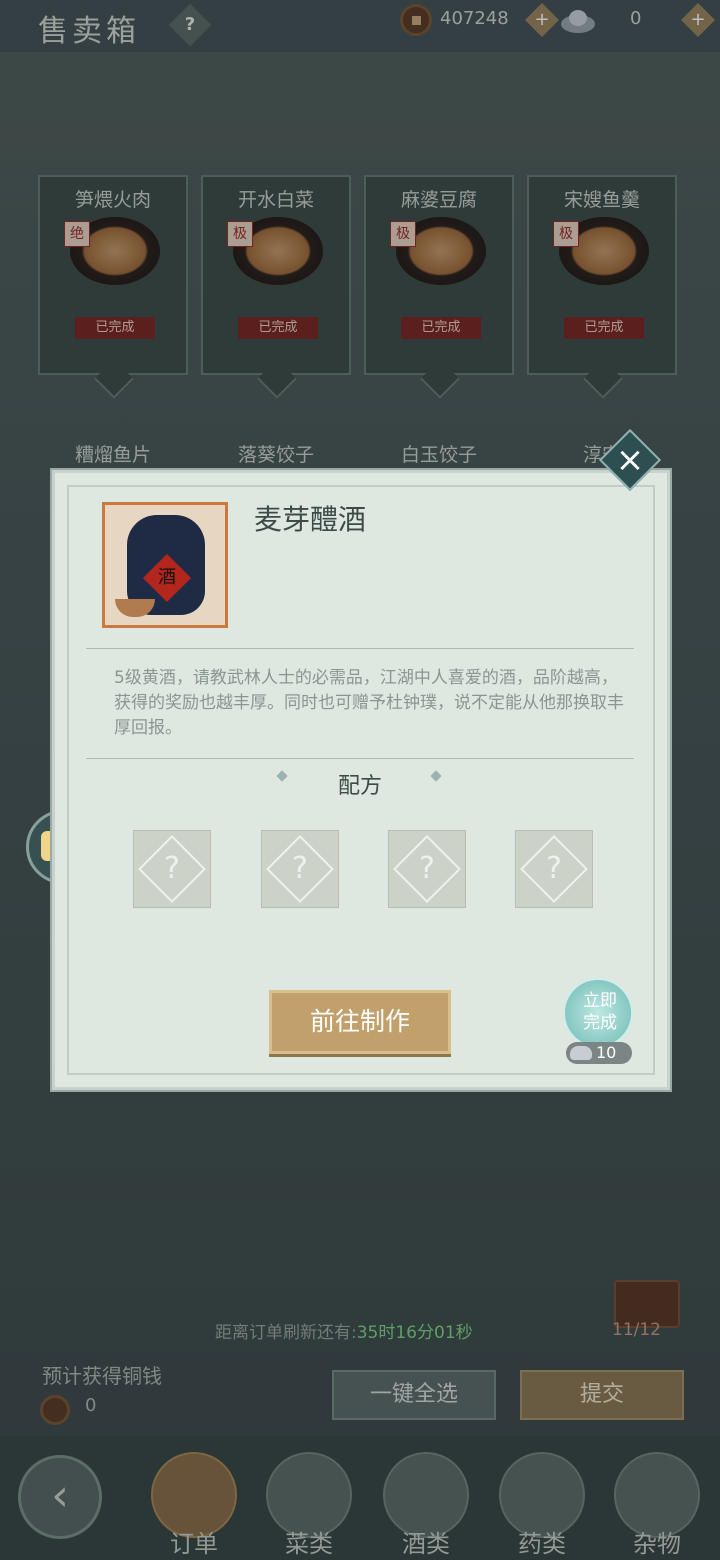  I want to click on wine-label-text: 酒, so click(167, 577).